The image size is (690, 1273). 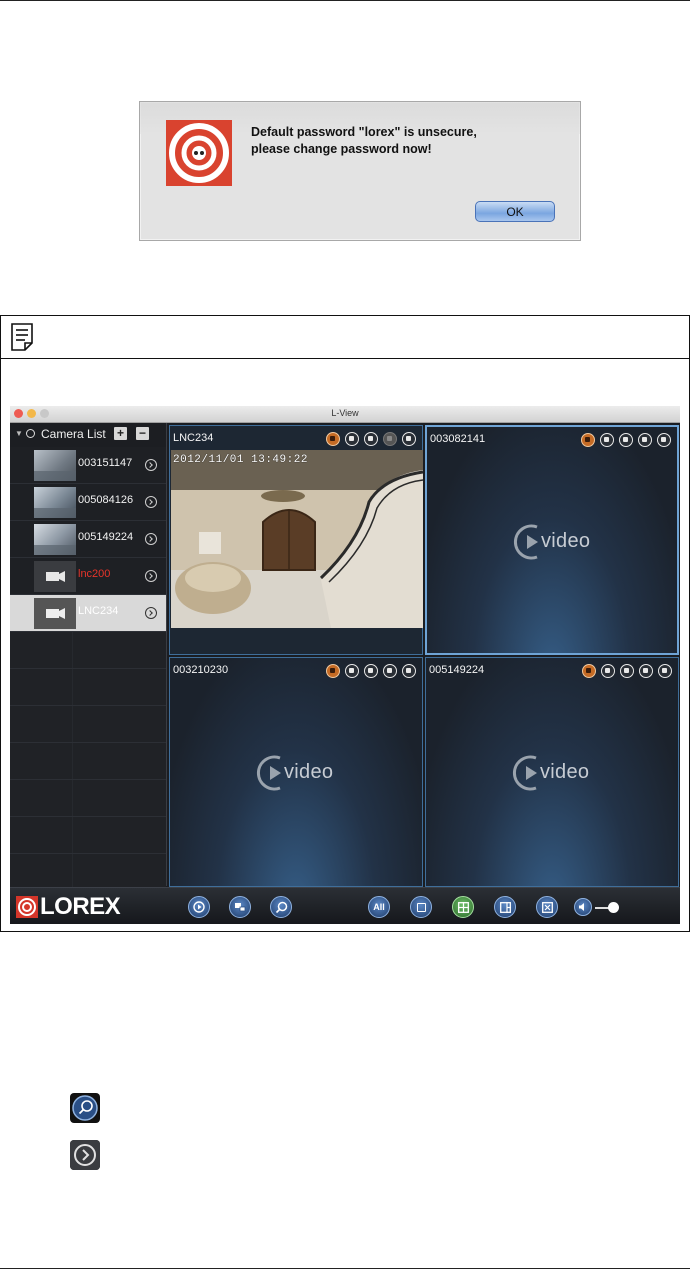 What do you see at coordinates (106, 537) in the screenshot?
I see `camera-name: 005149224` at bounding box center [106, 537].